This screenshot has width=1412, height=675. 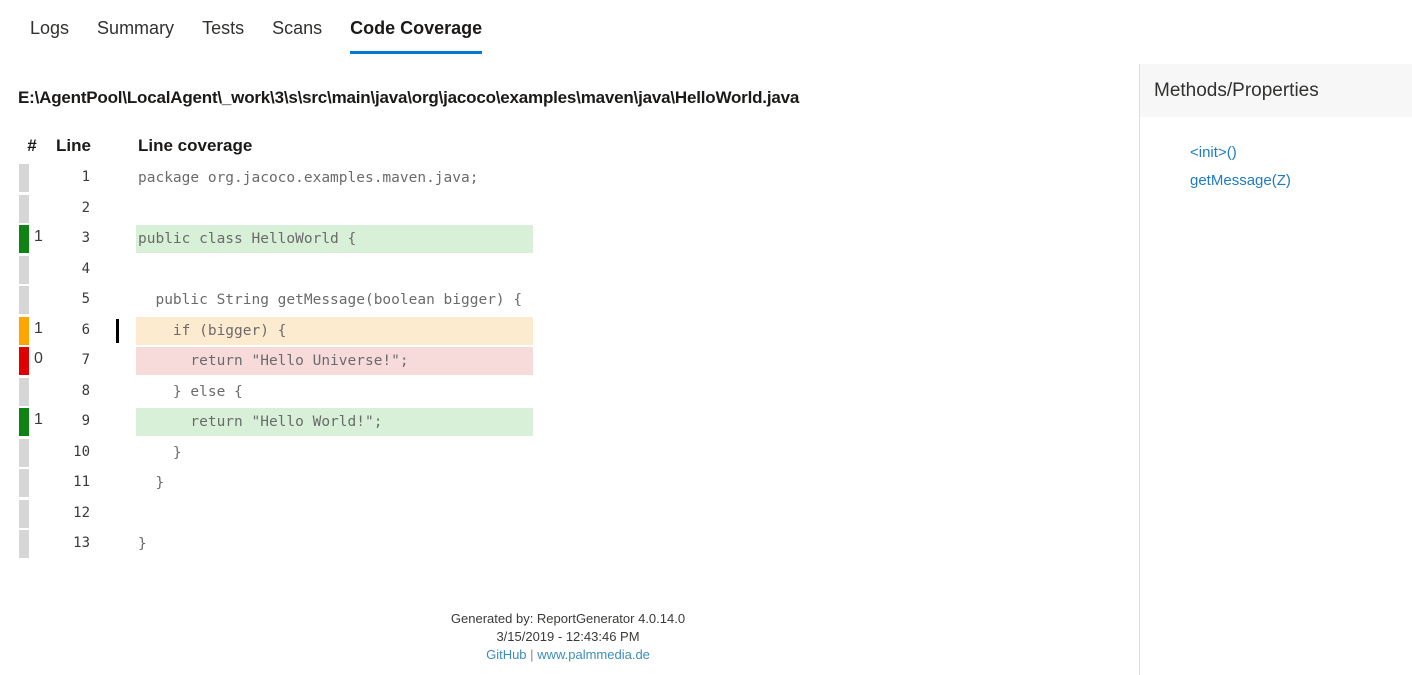 I want to click on table-row: 1 9 return "Hello World!";, so click(x=560, y=423).